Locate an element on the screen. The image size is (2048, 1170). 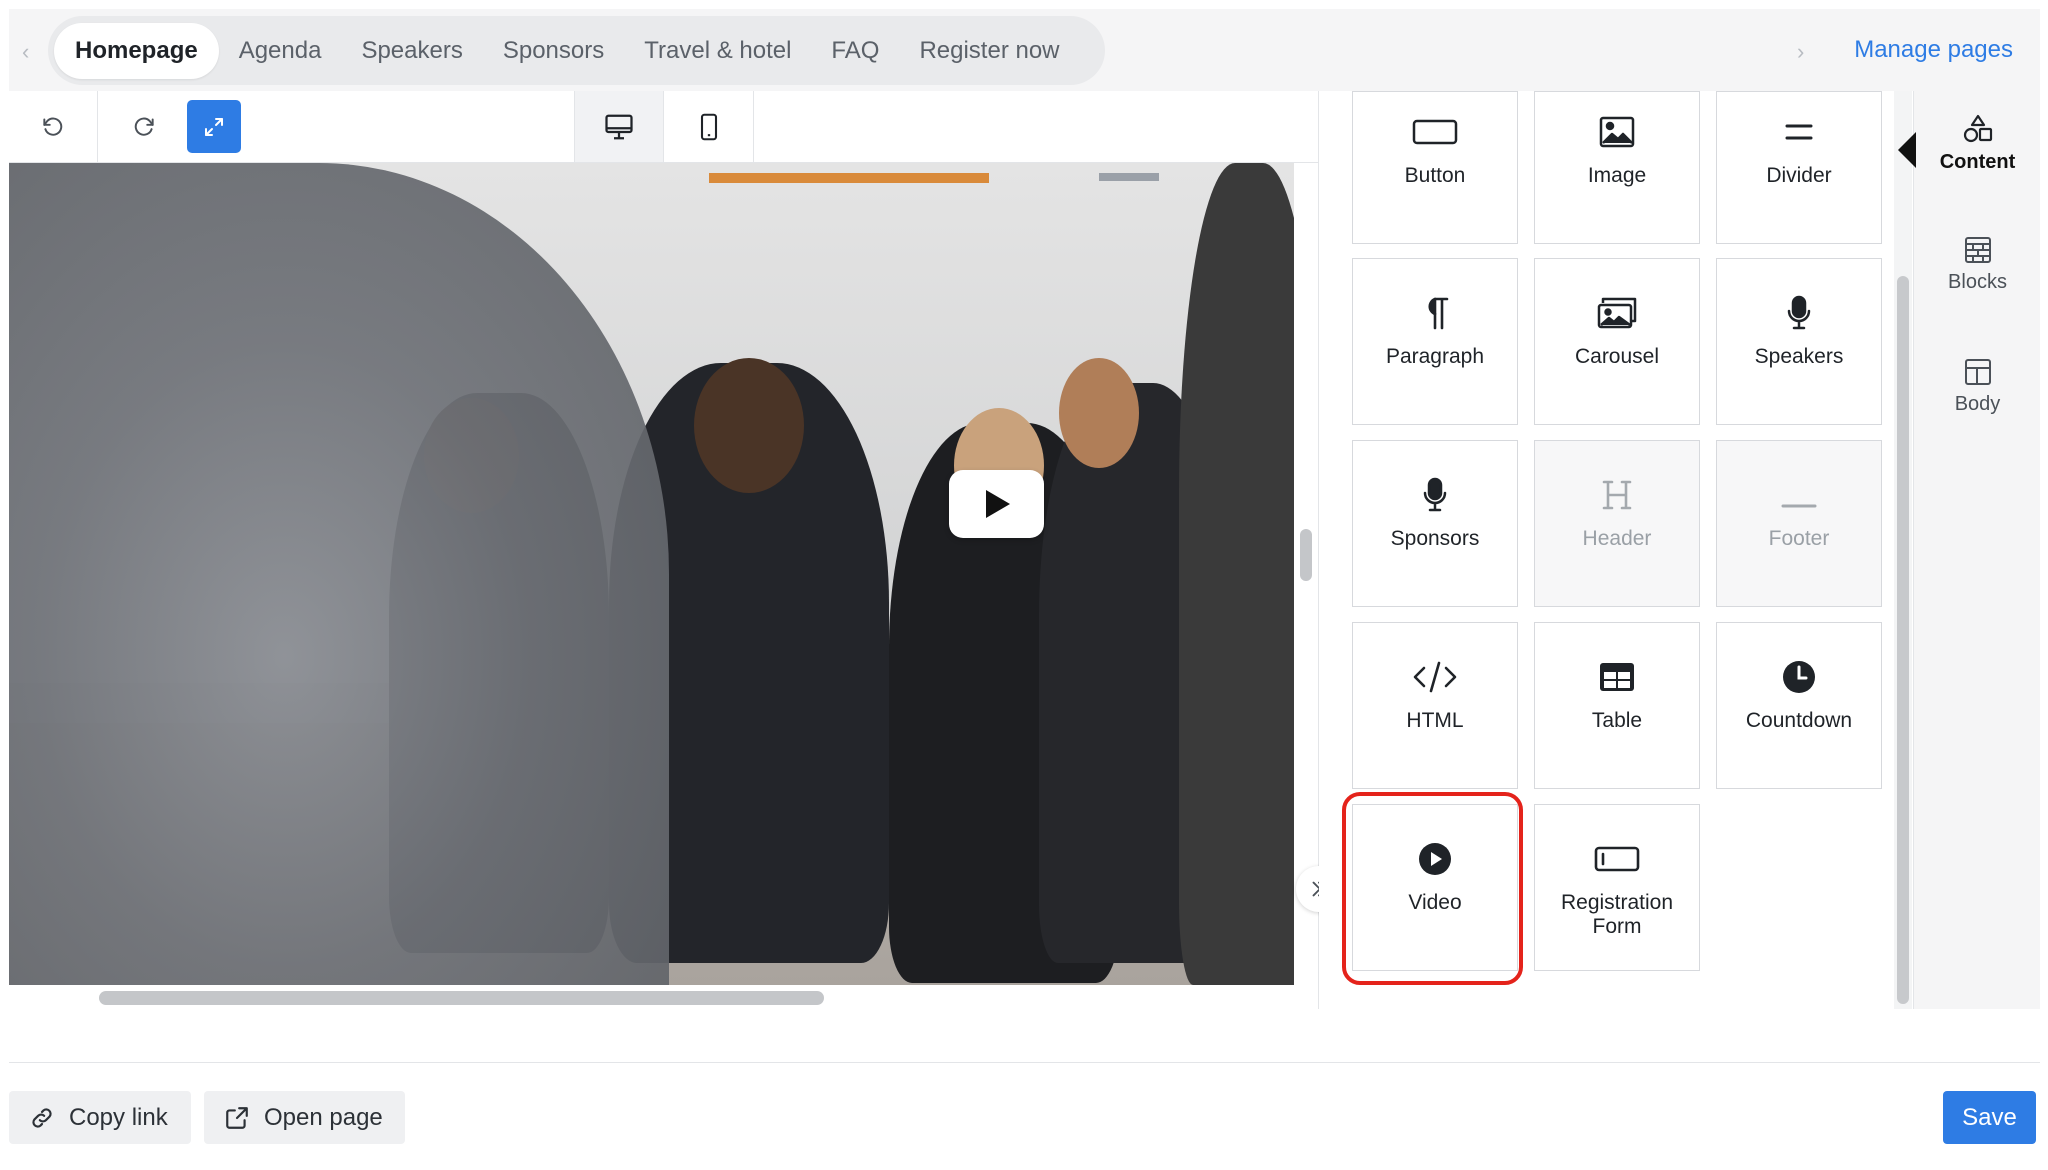
horizontal-scroll-thumb is located at coordinates (461, 998).